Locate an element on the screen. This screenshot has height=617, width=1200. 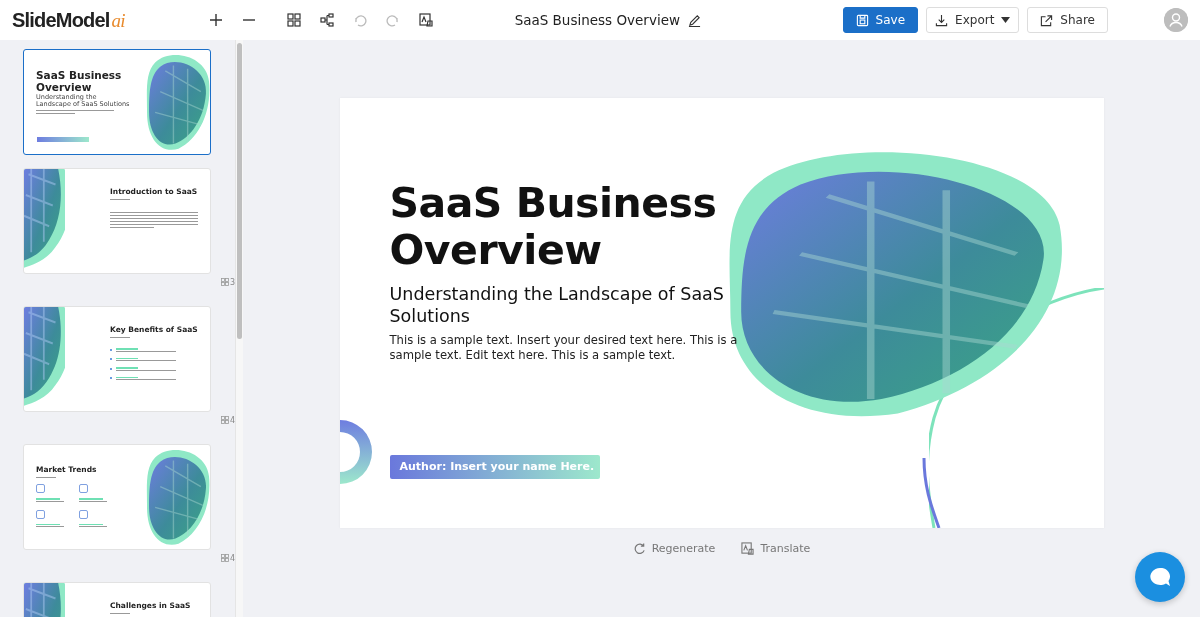
ring-icon is located at coordinates (355, 452).